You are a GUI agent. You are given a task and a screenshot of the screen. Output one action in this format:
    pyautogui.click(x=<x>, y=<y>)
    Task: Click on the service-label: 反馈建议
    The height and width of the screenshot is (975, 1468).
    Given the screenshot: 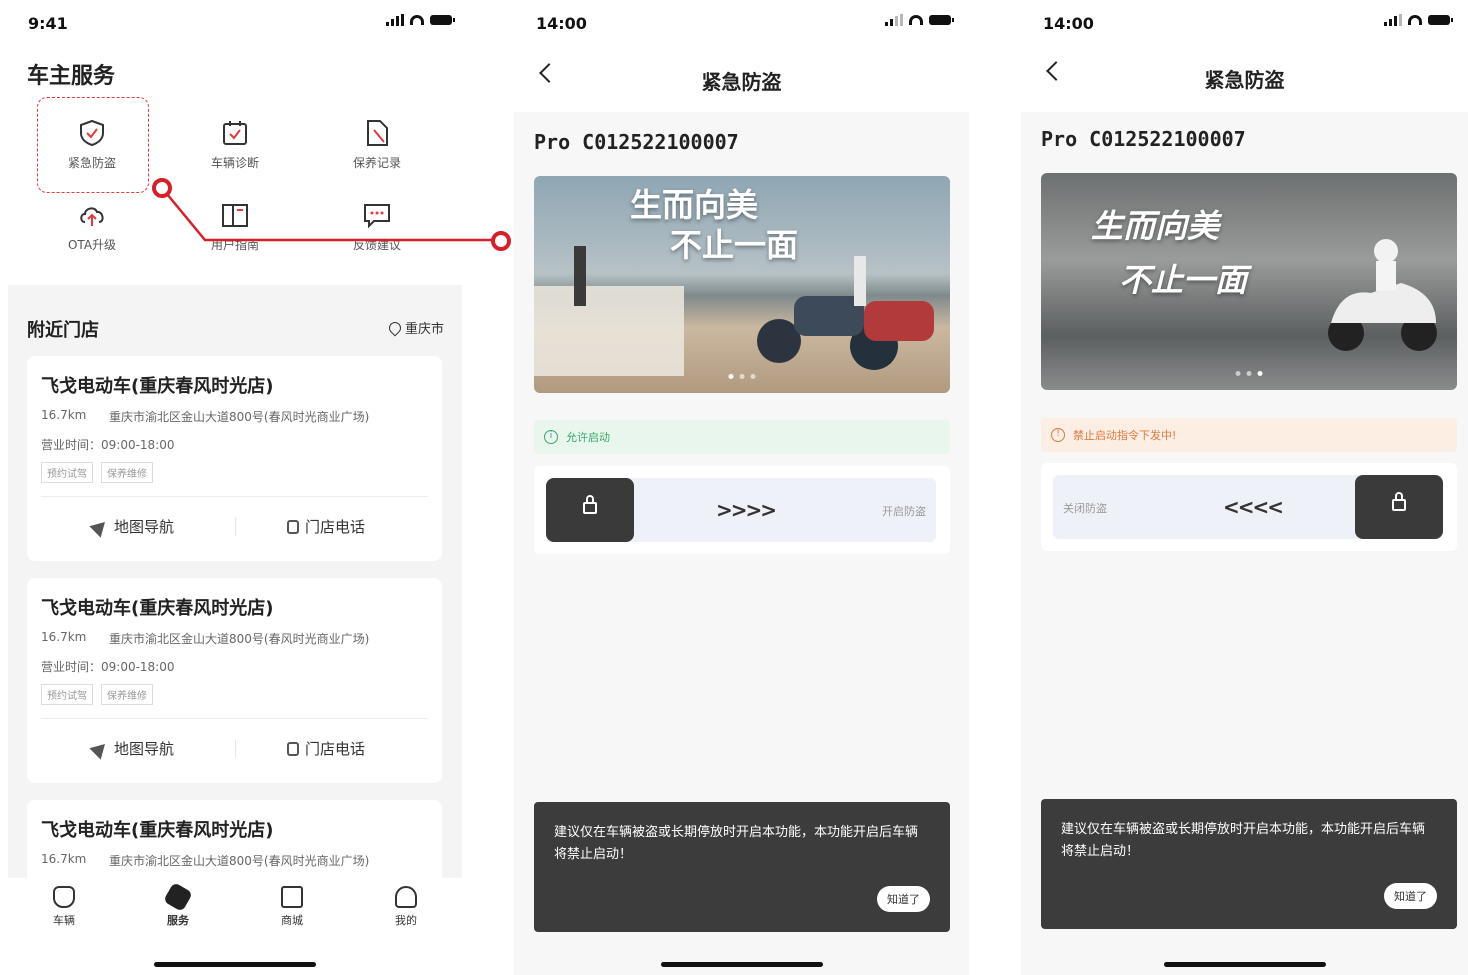 What is the action you would take?
    pyautogui.click(x=376, y=245)
    